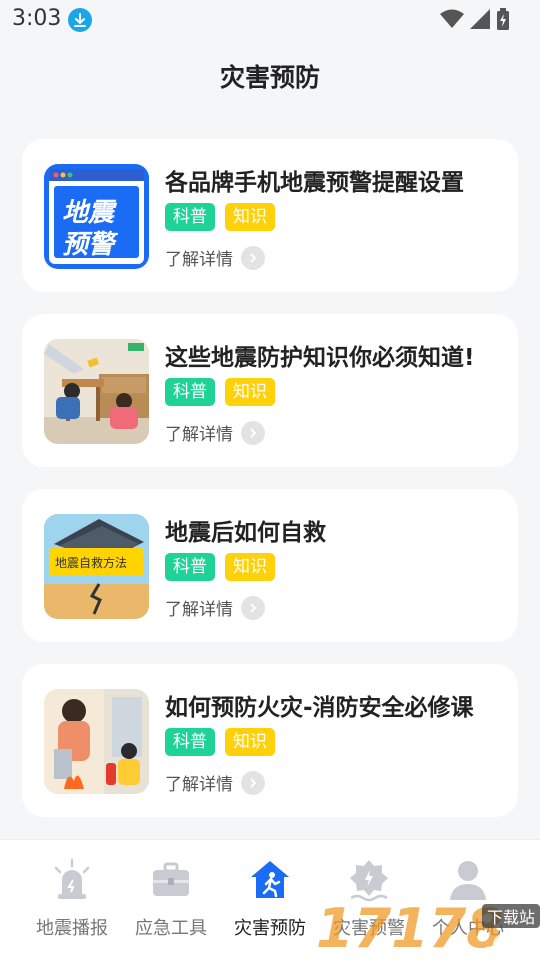 This screenshot has height=960, width=540. Describe the element at coordinates (171, 899) in the screenshot. I see `tab-emergency-tools: 应急工具` at that location.